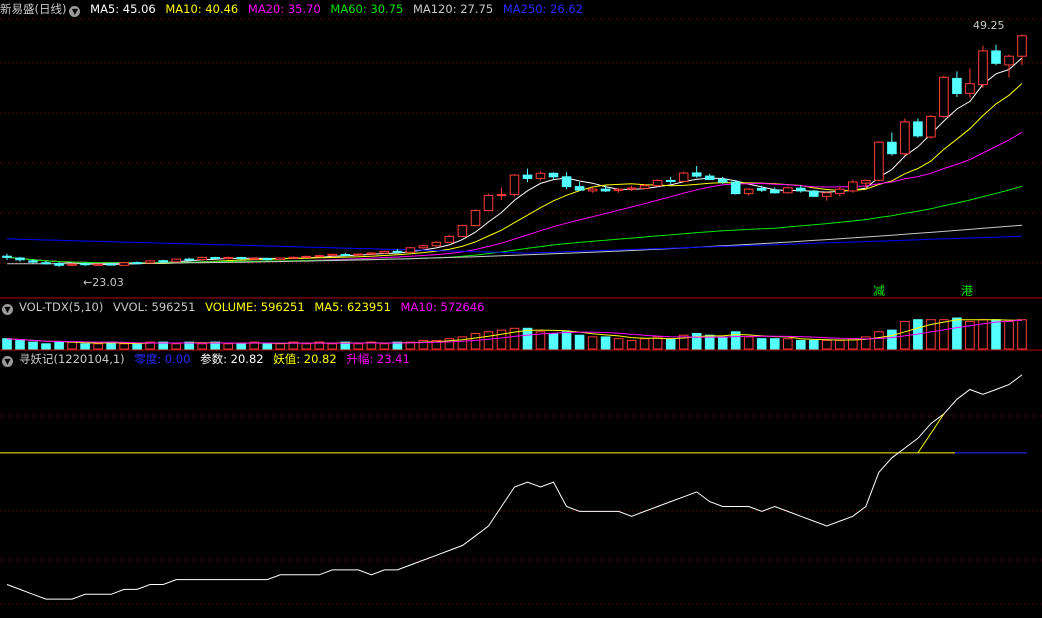 This screenshot has width=1042, height=618. I want to click on ma120-line, so click(515, 244).